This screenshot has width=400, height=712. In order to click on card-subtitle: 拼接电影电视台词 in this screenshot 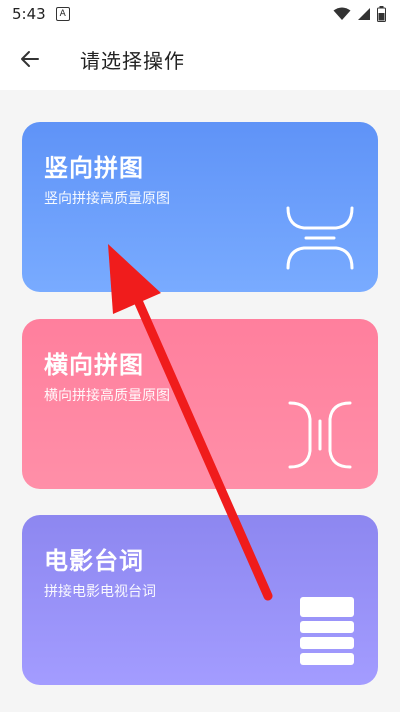, I will do `click(100, 592)`.